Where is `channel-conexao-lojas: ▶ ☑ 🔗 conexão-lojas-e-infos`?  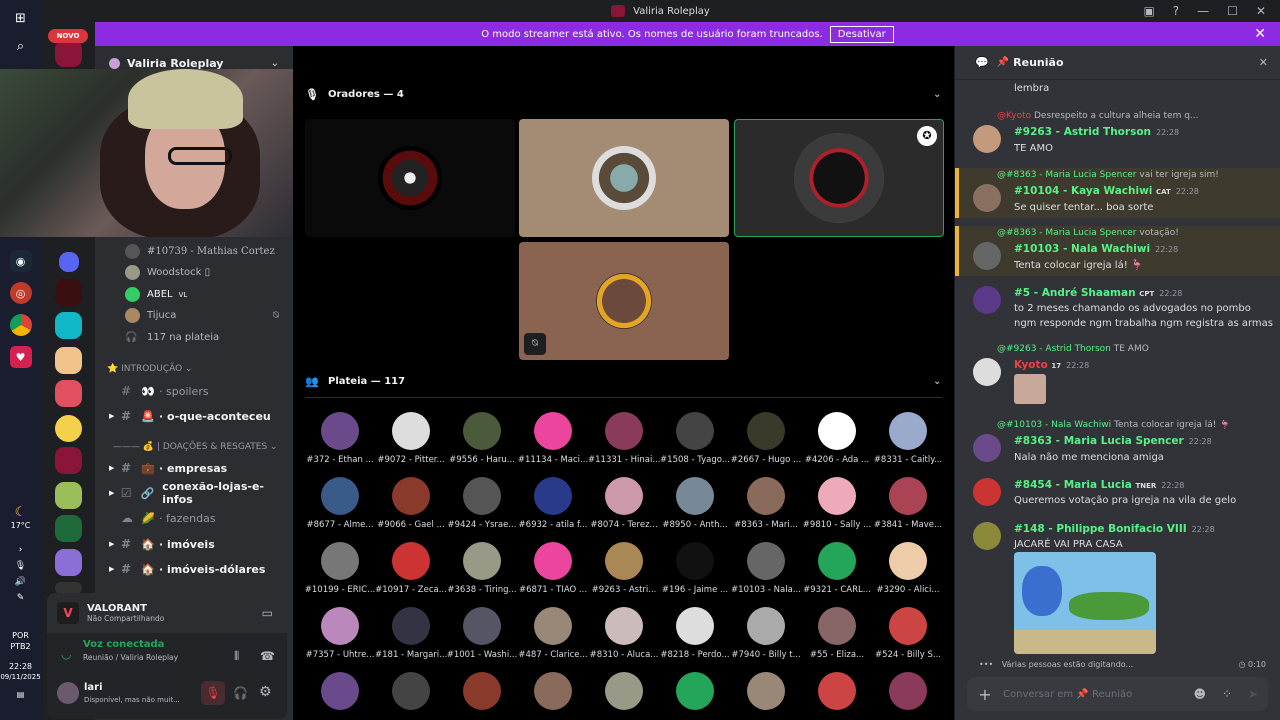
channel-conexao-lojas: ▶ ☑ 🔗 conexão-lojas-e-infos is located at coordinates (194, 493).